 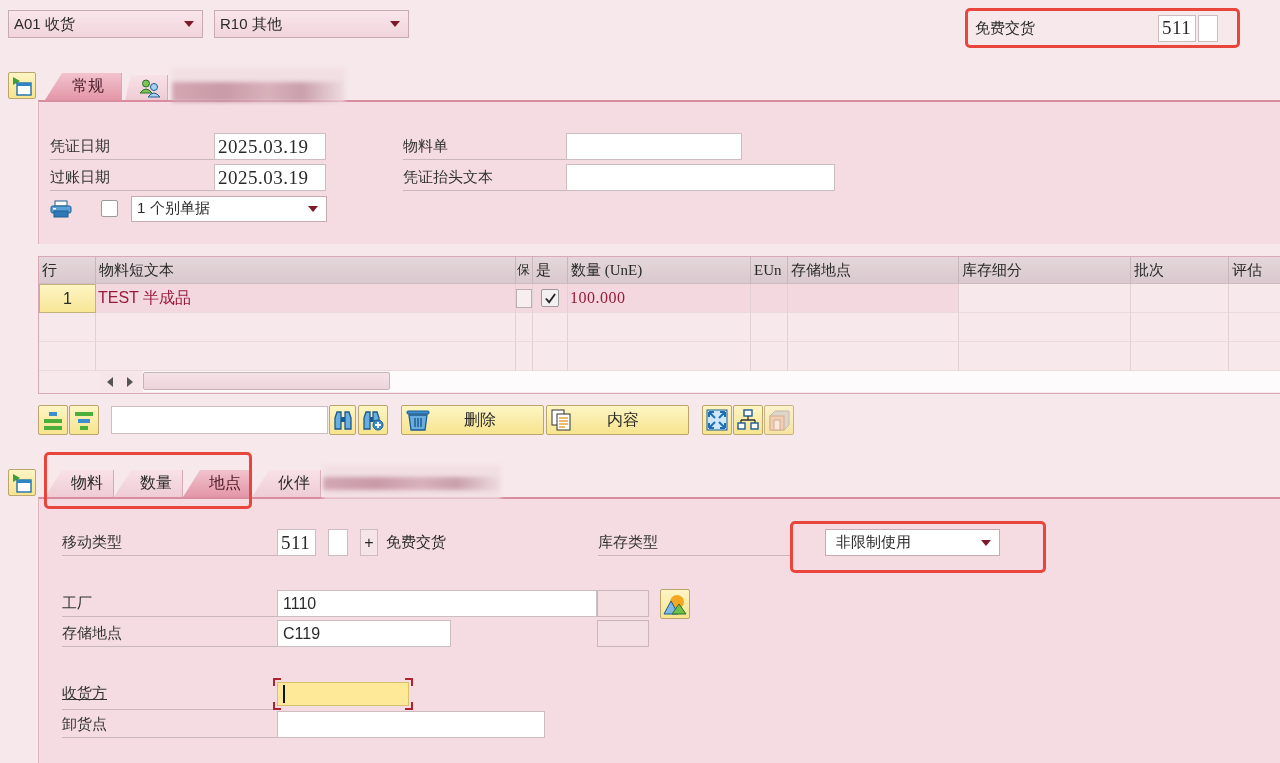 What do you see at coordinates (617, 420) in the screenshot?
I see `toolbar-button: 内容` at bounding box center [617, 420].